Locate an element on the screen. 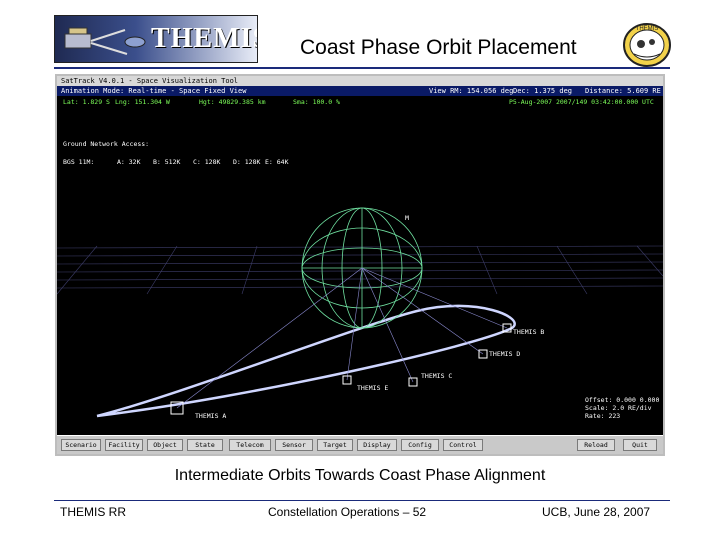 This screenshot has height=540, width=720. status-lng: Lng: 151.304 W is located at coordinates (142, 102).